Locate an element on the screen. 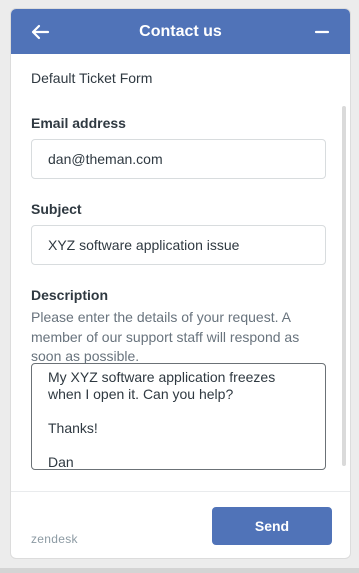 This screenshot has width=359, height=573. subject-field: XYZ software application issue is located at coordinates (178, 245).